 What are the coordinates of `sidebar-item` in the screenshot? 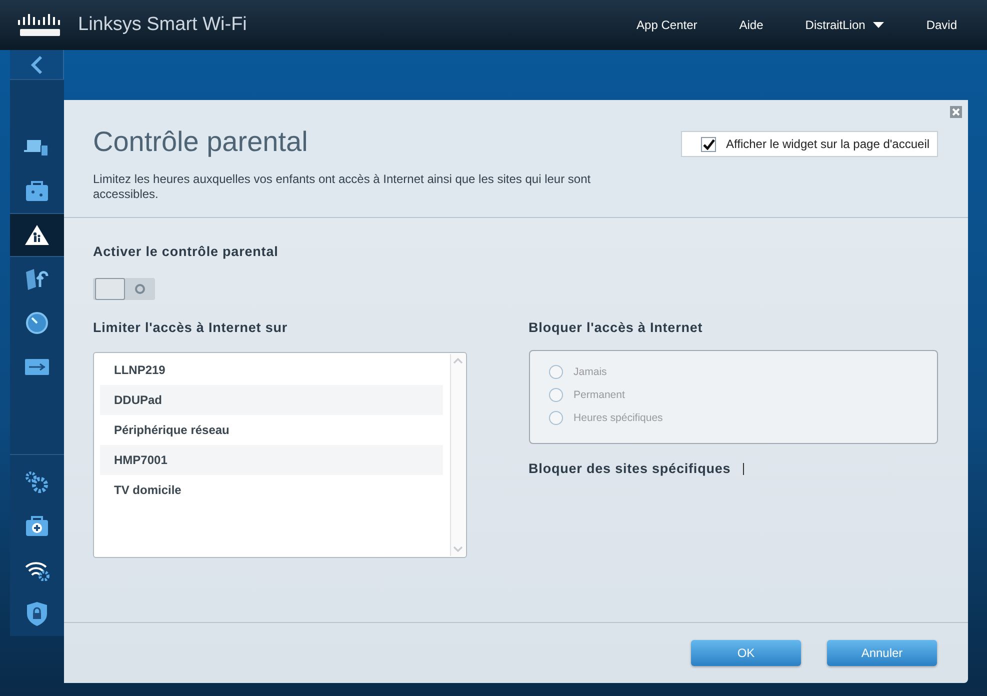 It's located at (37, 235).